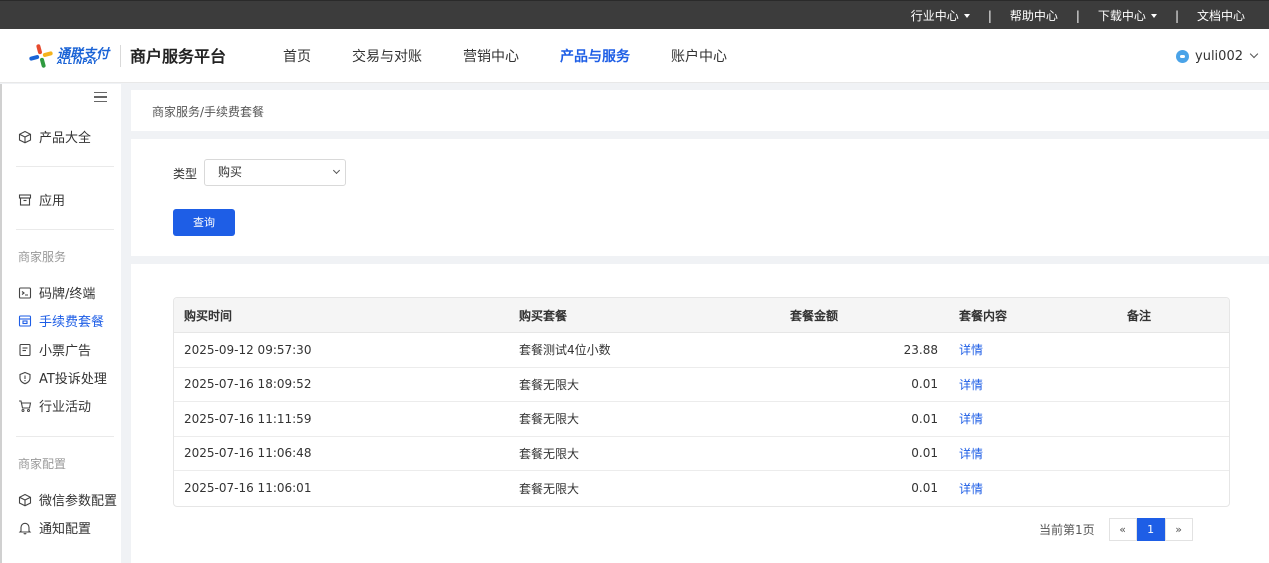  I want to click on sidebar-item-receipt-ads: 小票广告, so click(54, 349).